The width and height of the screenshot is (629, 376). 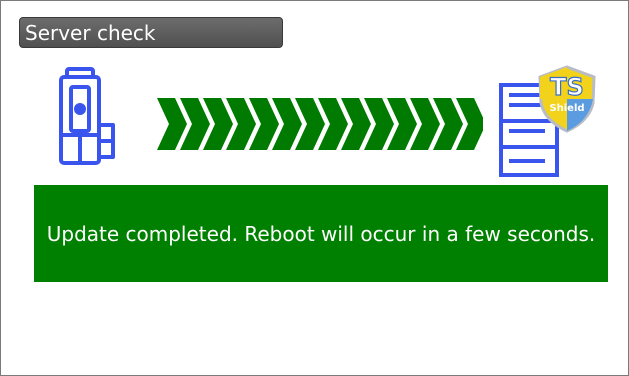 I want to click on chevron-arrow, so click(x=172, y=124).